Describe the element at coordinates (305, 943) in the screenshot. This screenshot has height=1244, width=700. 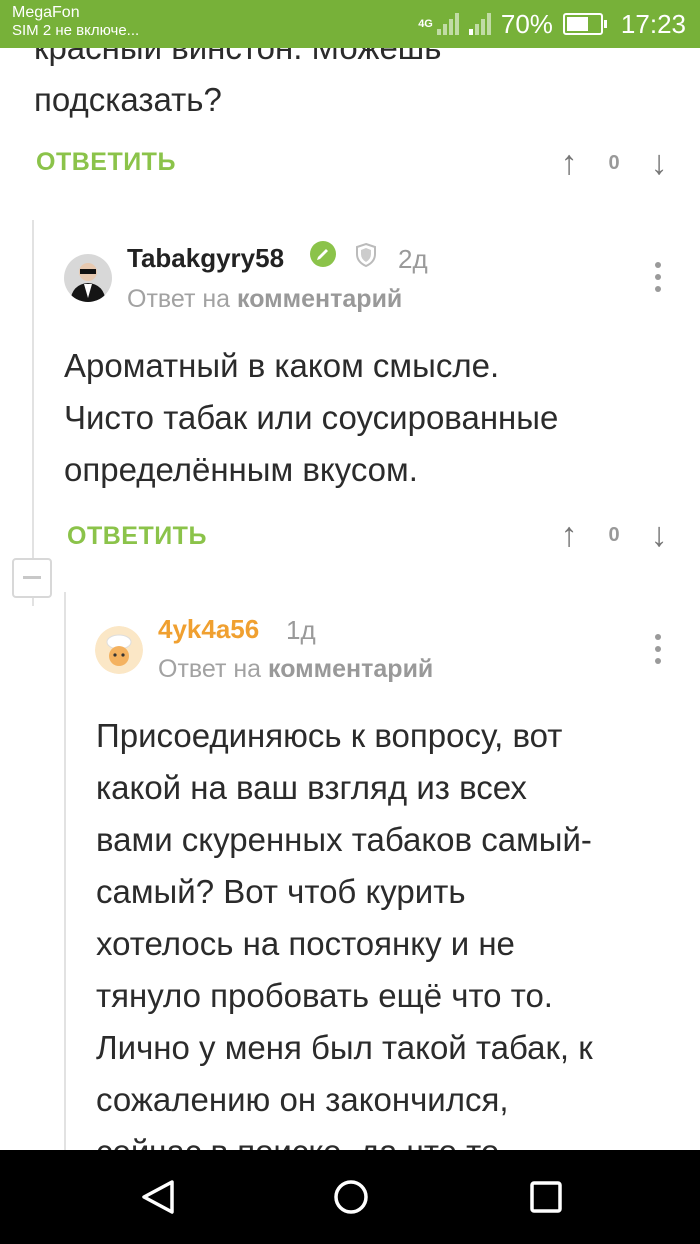
I see `comment-line: хотелось на постоянку и не` at that location.